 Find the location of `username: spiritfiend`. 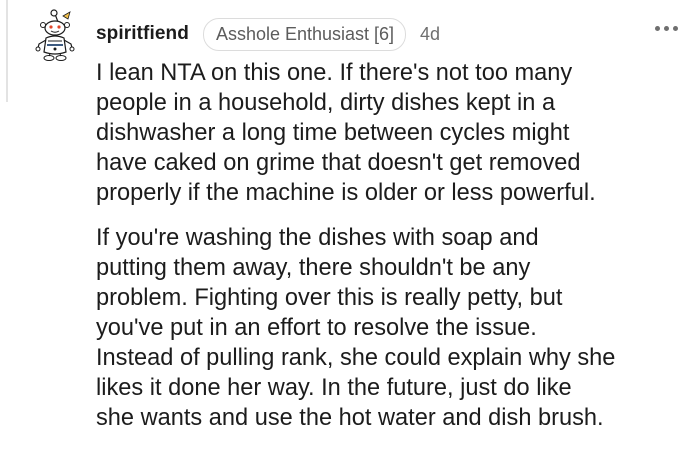

username: spiritfiend is located at coordinates (142, 34).